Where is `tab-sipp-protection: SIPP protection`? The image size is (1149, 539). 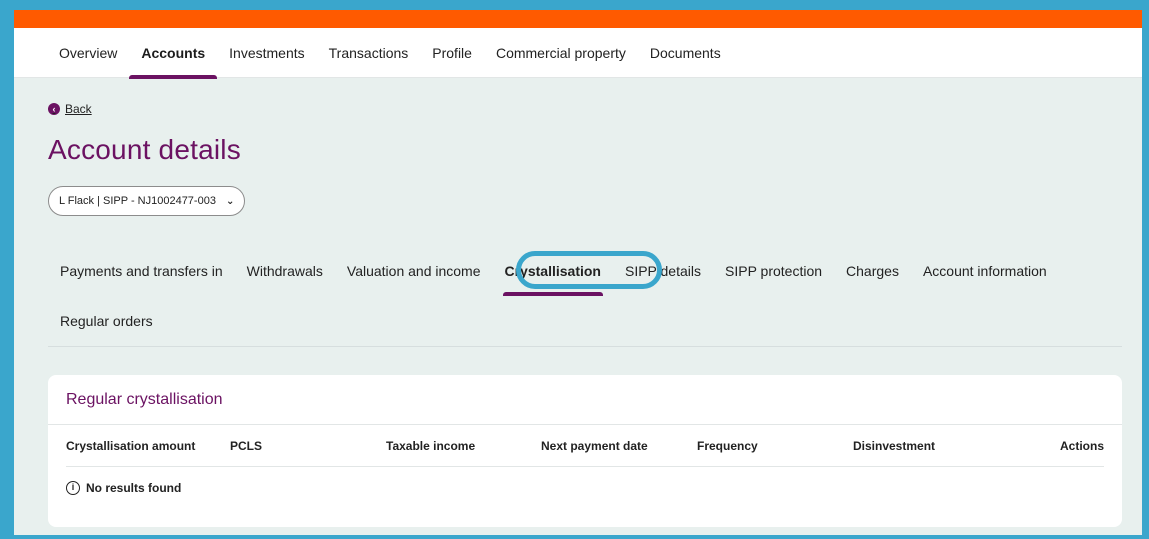
tab-sipp-protection: SIPP protection is located at coordinates (773, 271).